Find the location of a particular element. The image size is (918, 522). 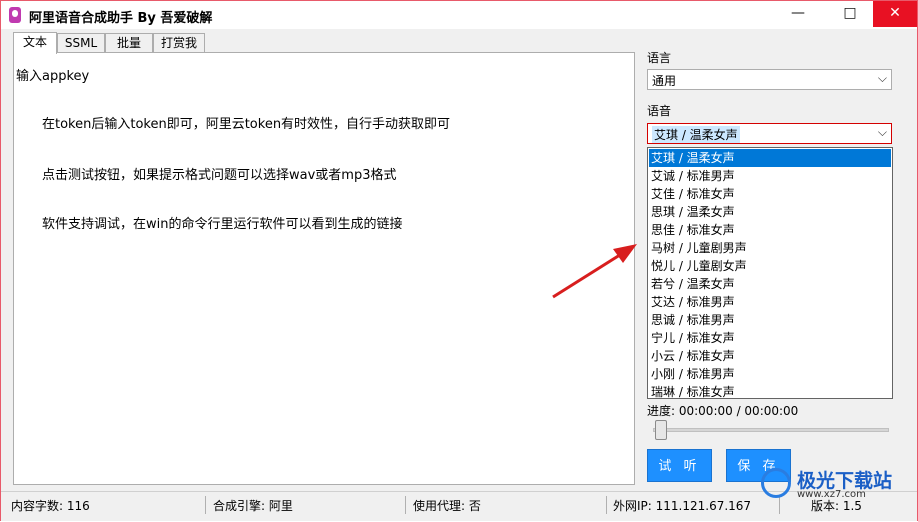

site-watermark: 极光下载站 www.xz7.com is located at coordinates (836, 486).